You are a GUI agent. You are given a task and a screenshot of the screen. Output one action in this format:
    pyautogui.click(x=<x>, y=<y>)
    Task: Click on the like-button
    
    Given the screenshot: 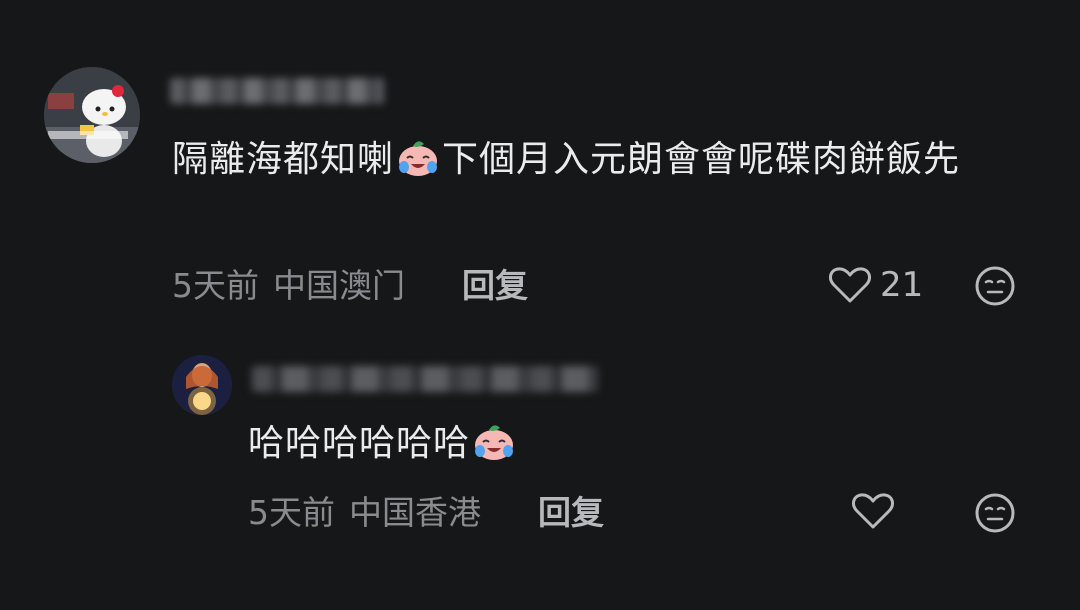 What is the action you would take?
    pyautogui.click(x=873, y=511)
    